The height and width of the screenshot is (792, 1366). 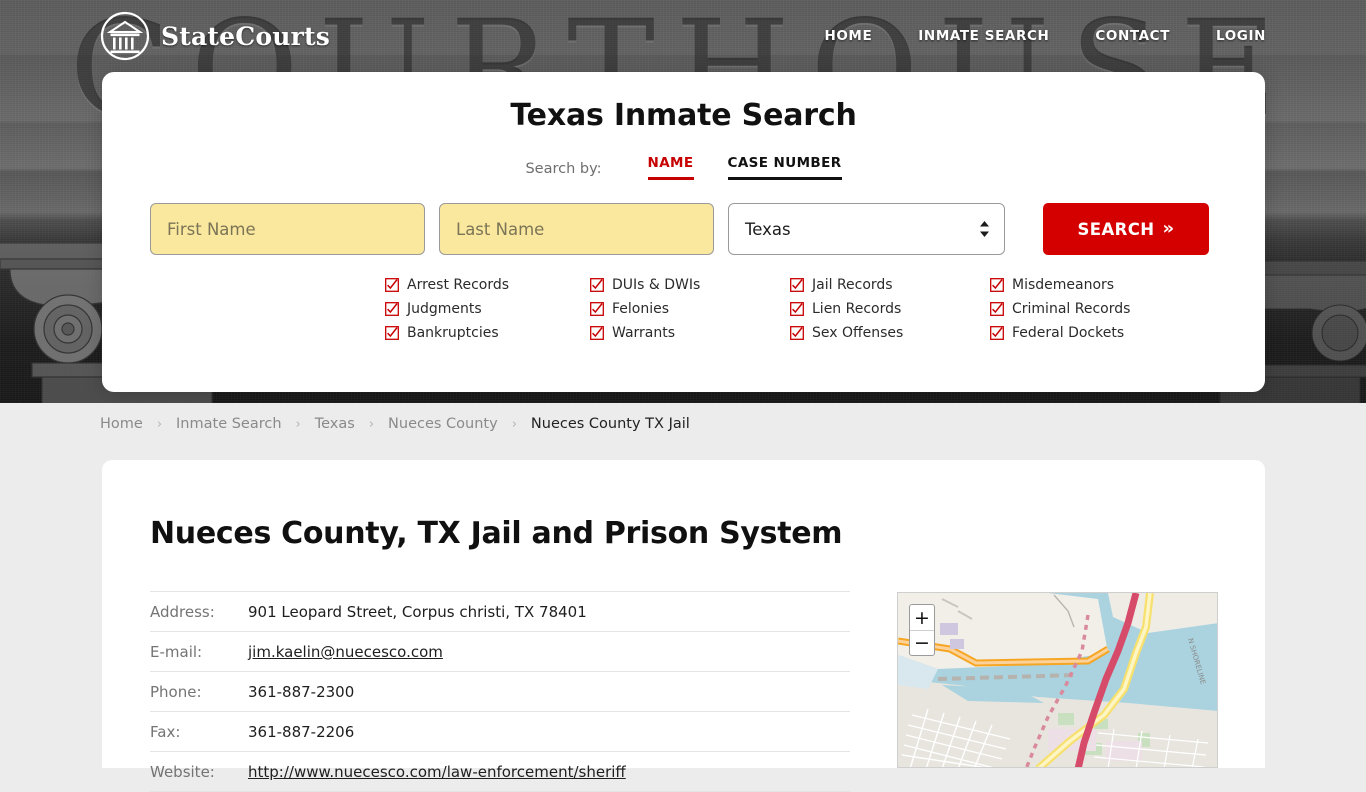 I want to click on record-type-label: DUIs & DWIs, so click(x=656, y=285).